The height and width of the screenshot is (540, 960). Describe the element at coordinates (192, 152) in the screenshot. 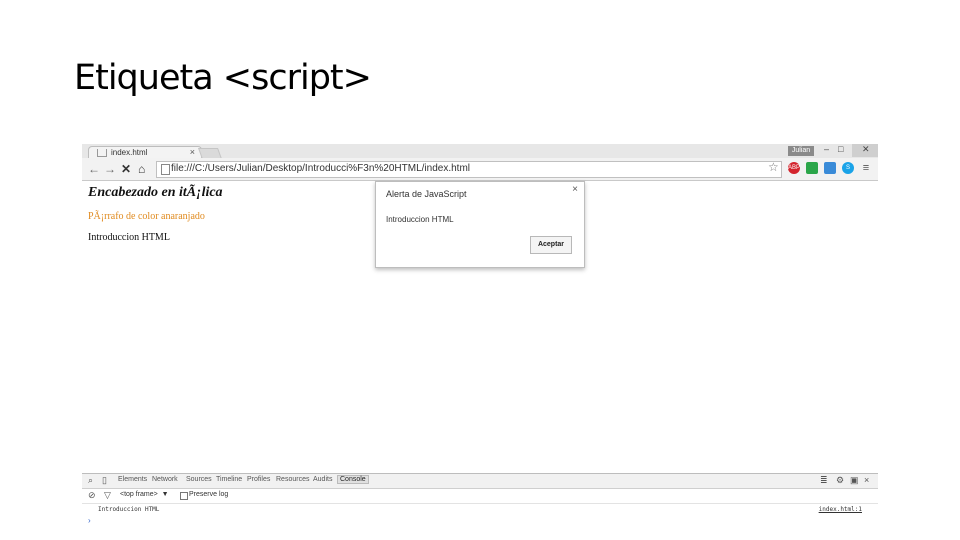

I see `tab-close-icon: ×` at that location.